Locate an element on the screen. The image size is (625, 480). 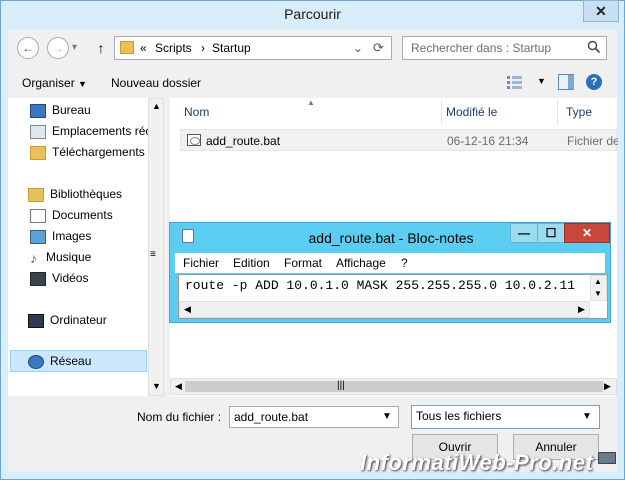
search-icon is located at coordinates (594, 47).